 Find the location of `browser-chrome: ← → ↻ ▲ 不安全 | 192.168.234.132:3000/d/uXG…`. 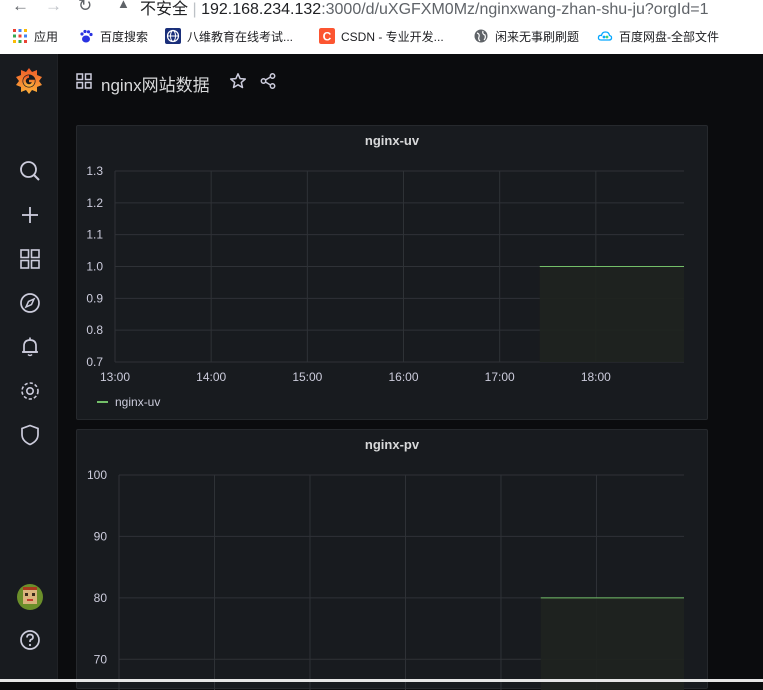

browser-chrome: ← → ↻ ▲ 不安全 | 192.168.234.132:3000/d/uXG… is located at coordinates (381, 27).